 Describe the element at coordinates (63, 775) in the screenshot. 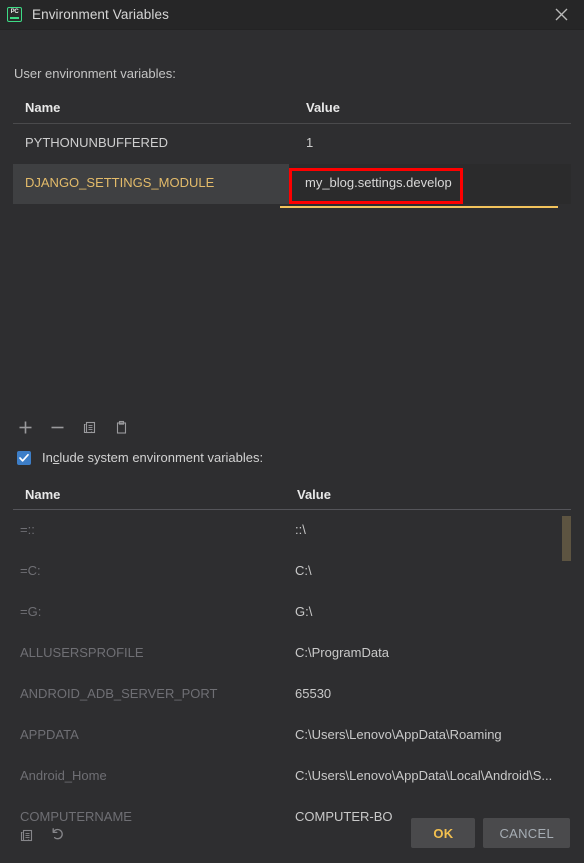

I see `cell-name: Android_Home` at that location.